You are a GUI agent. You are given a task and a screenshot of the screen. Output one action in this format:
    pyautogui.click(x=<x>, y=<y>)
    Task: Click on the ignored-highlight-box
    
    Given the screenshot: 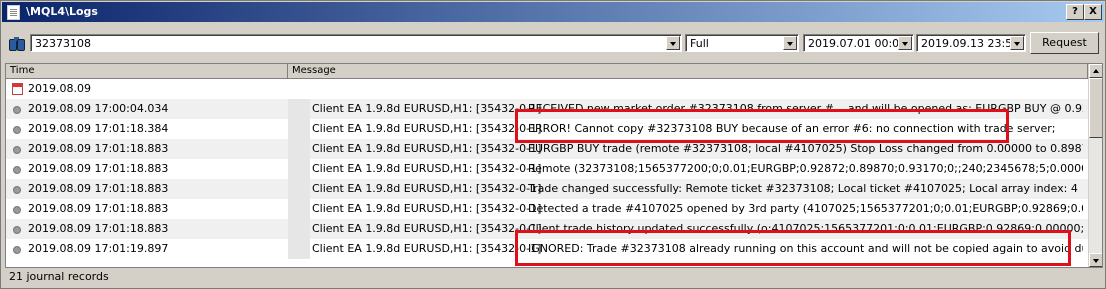 What is the action you would take?
    pyautogui.click(x=793, y=248)
    